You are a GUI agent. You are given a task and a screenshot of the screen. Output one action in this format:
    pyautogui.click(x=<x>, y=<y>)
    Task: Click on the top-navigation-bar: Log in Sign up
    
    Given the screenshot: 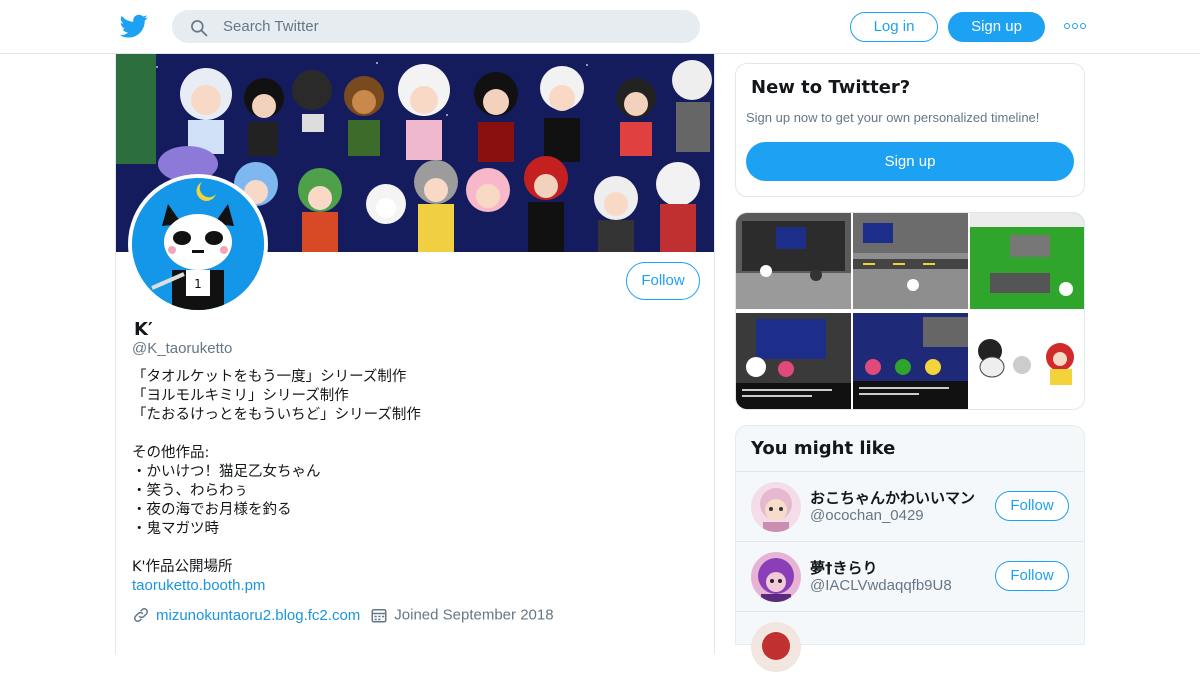 What is the action you would take?
    pyautogui.click(x=600, y=27)
    